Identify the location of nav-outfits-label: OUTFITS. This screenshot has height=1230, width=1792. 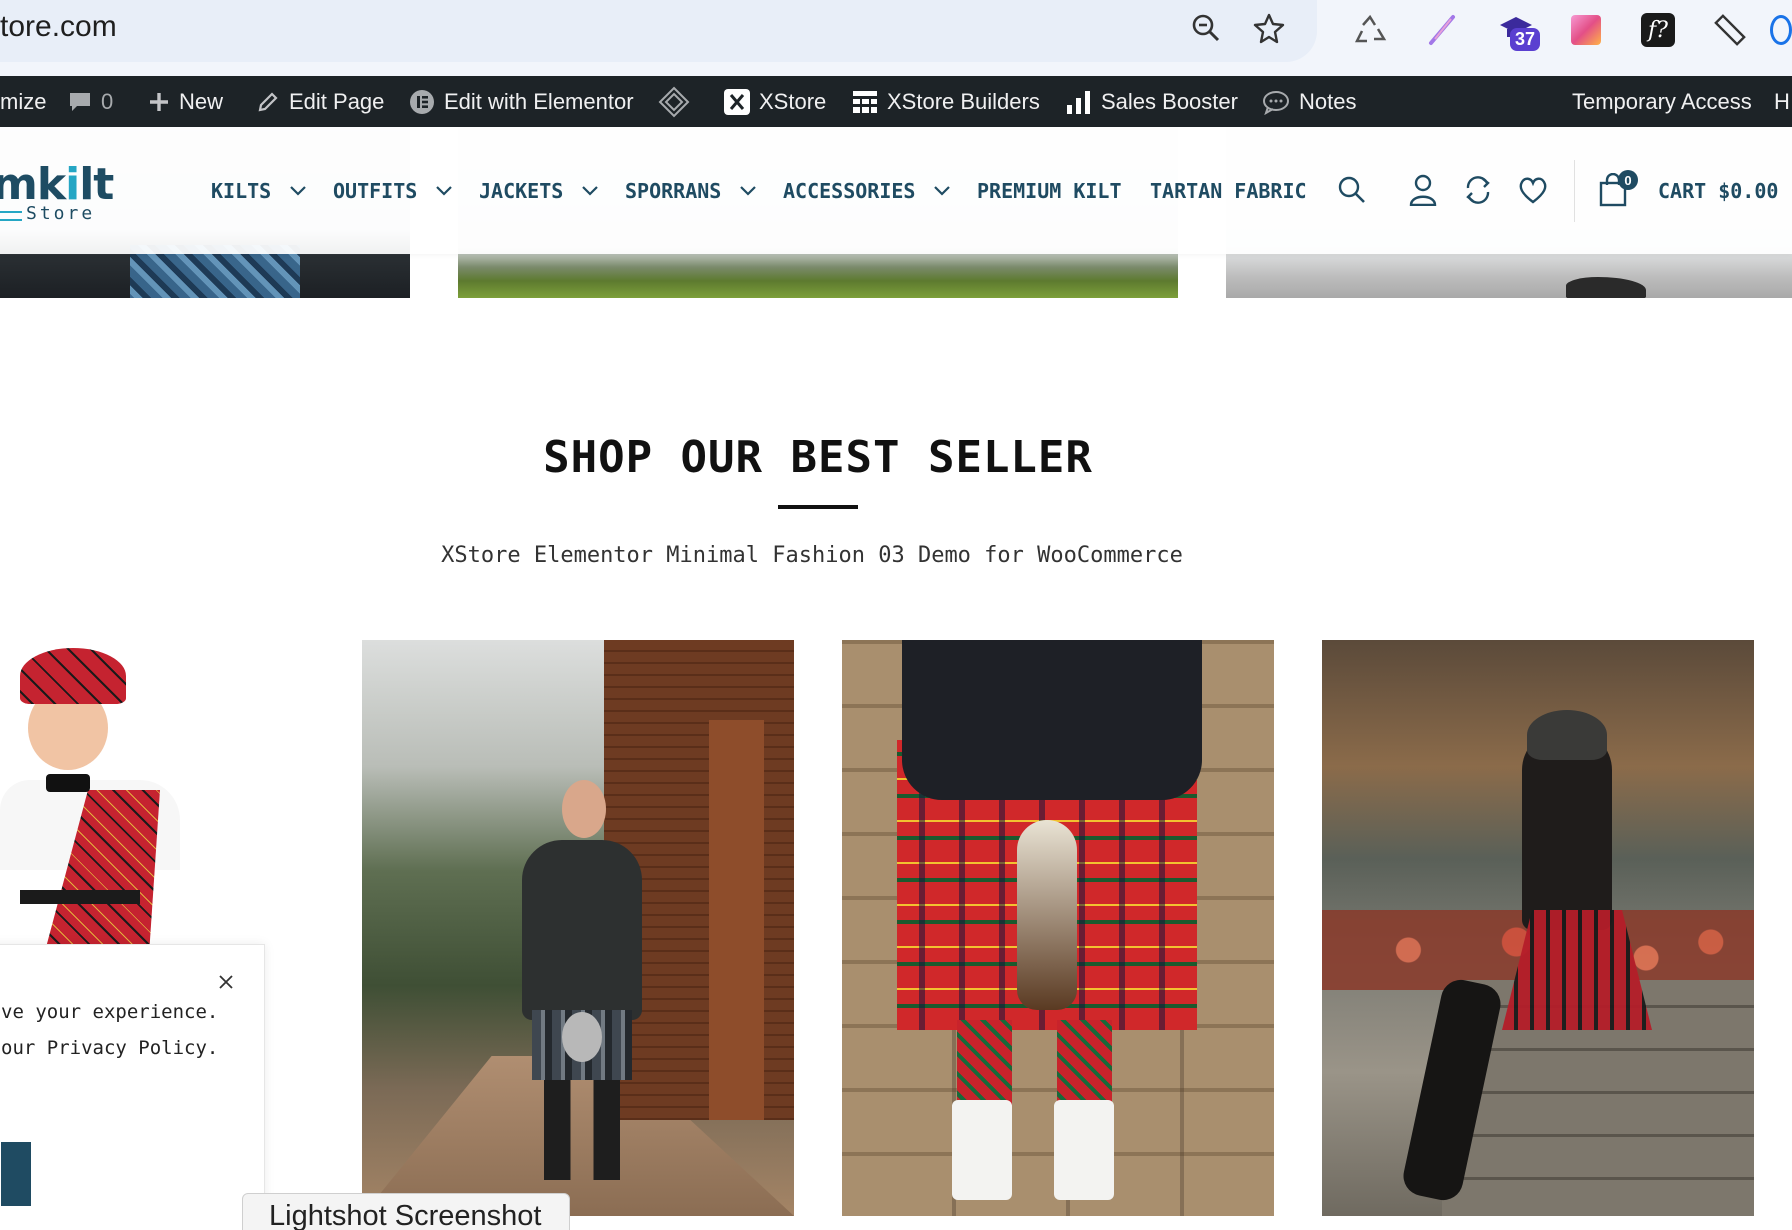
(375, 190).